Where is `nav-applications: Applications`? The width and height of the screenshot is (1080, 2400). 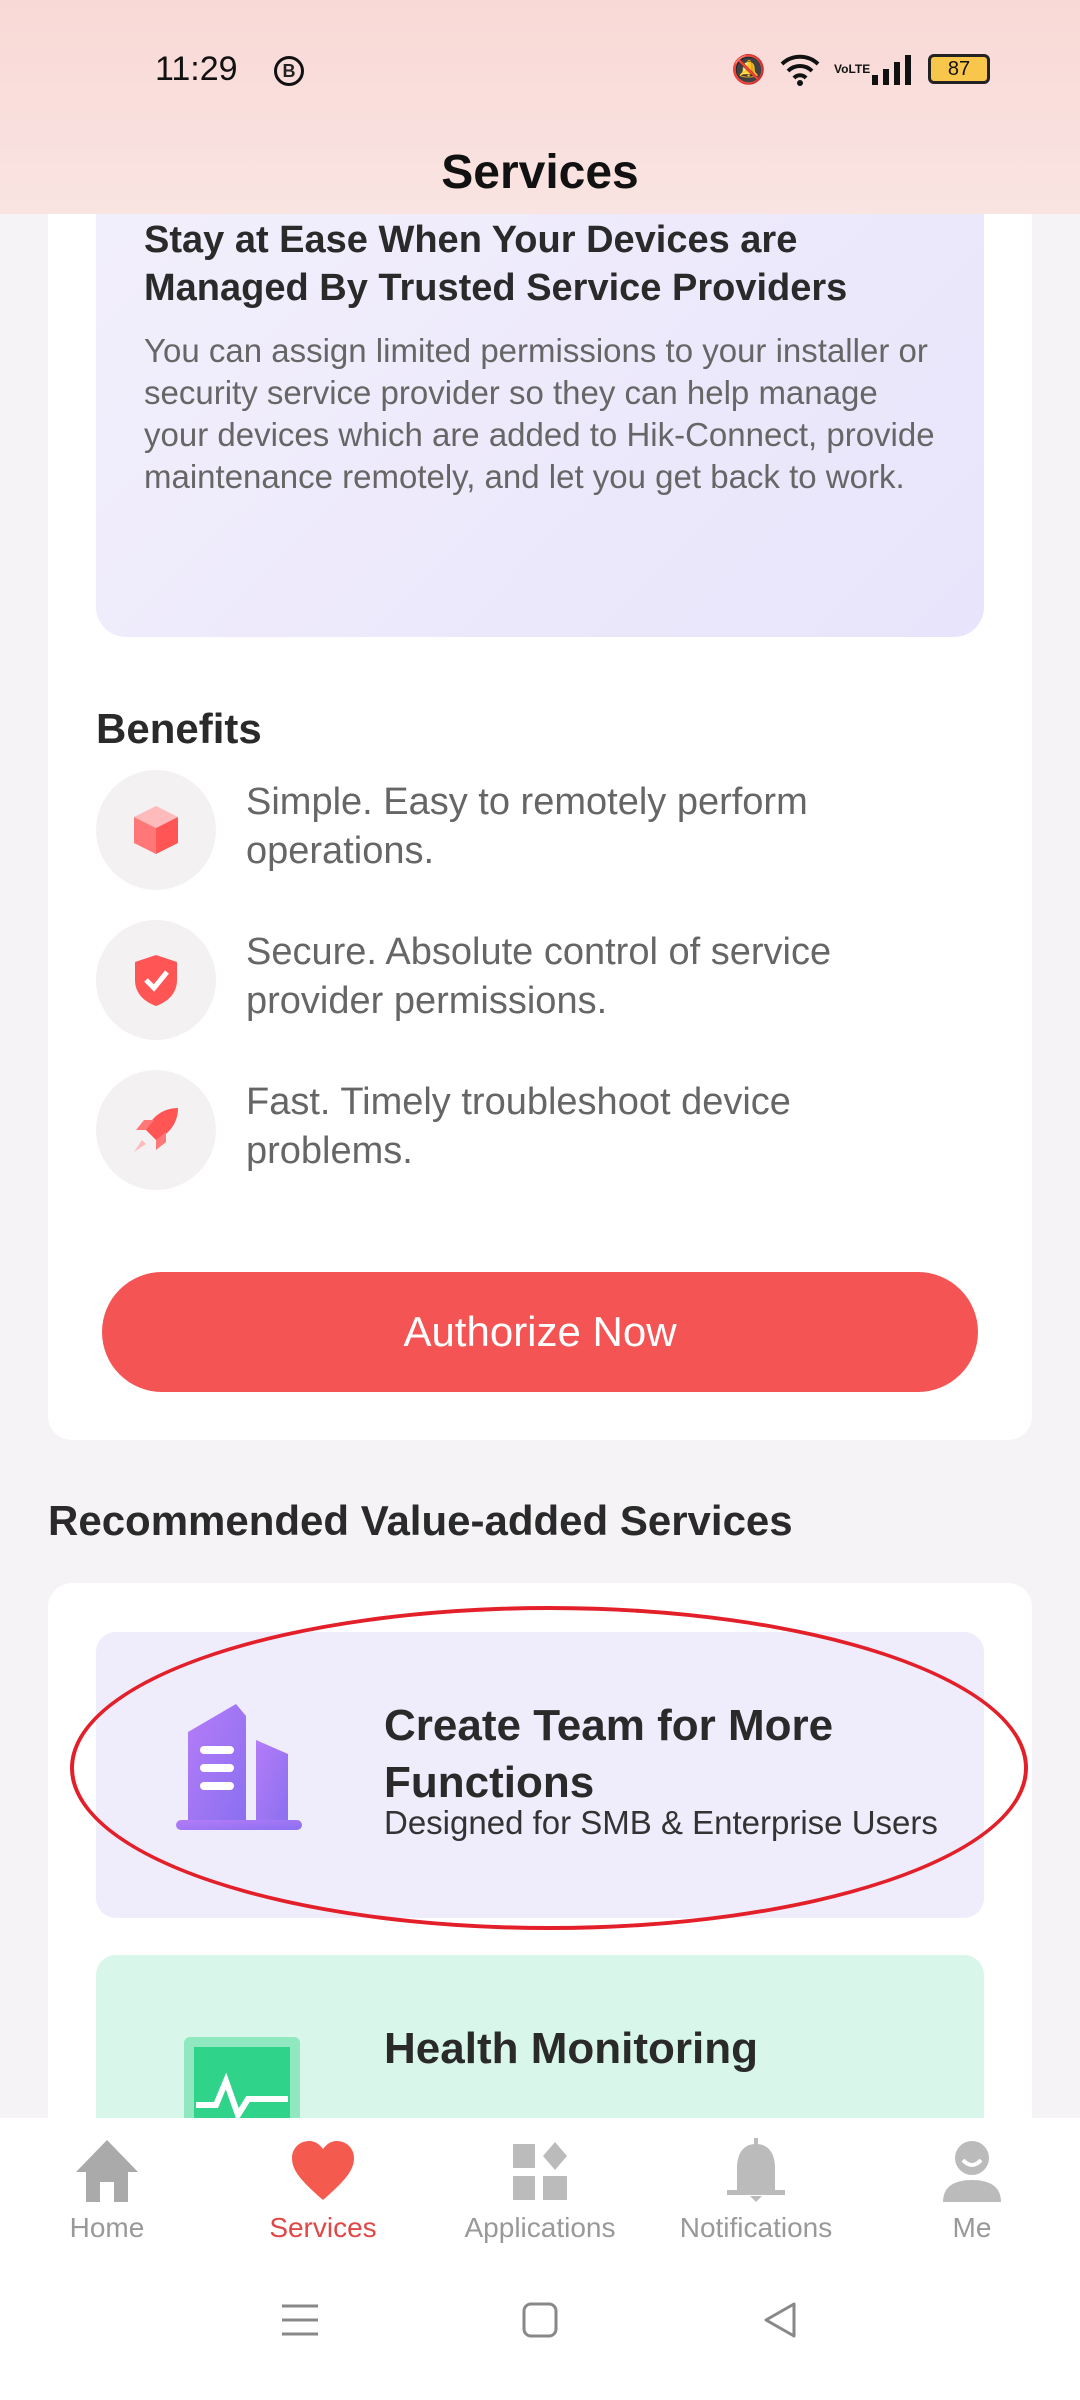 nav-applications: Applications is located at coordinates (540, 2191).